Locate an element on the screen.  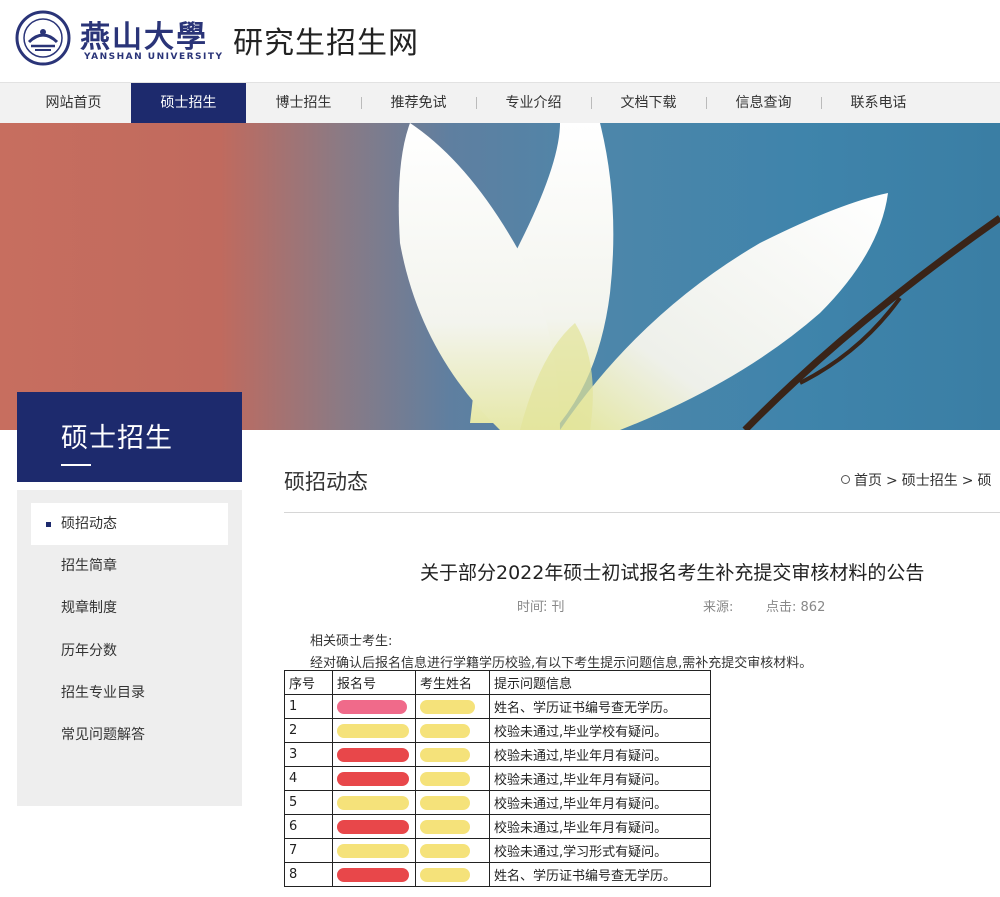
nav-item-contact: 联系电话 is located at coordinates (878, 103).